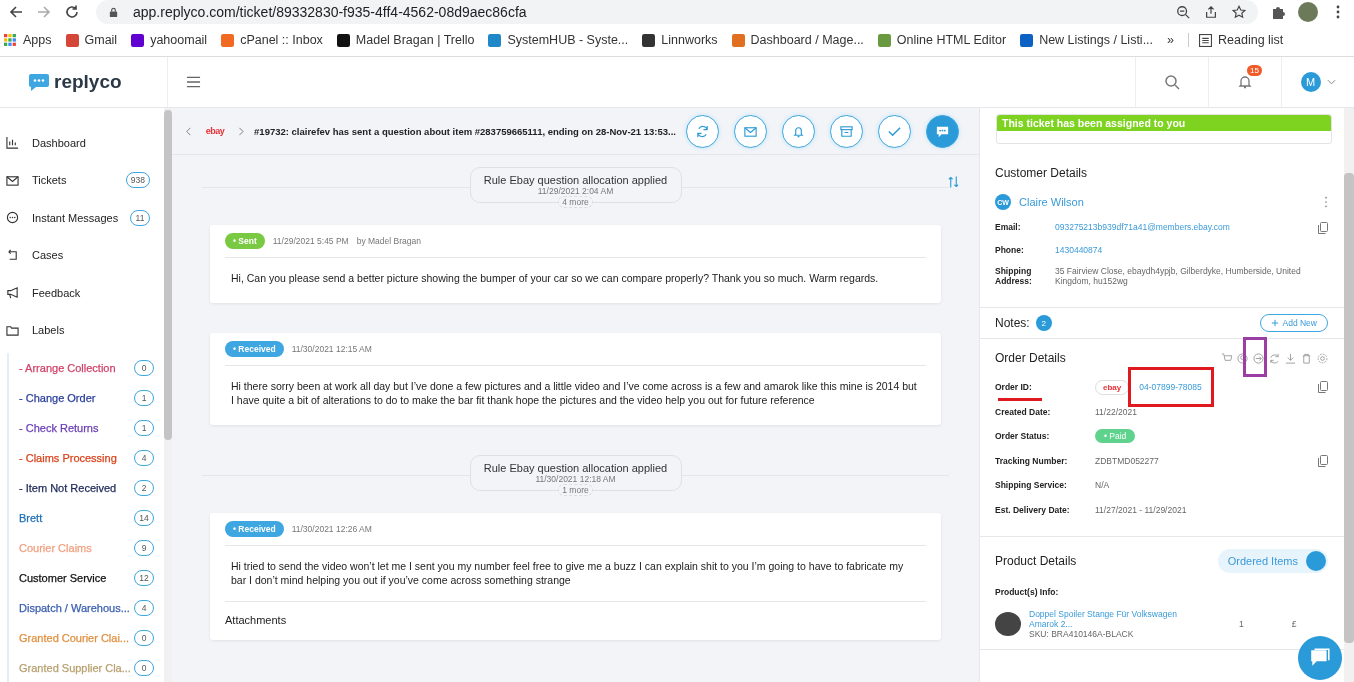 This screenshot has width=1354, height=682. What do you see at coordinates (1116, 411) in the screenshot?
I see `field-value: 11/22/2021` at bounding box center [1116, 411].